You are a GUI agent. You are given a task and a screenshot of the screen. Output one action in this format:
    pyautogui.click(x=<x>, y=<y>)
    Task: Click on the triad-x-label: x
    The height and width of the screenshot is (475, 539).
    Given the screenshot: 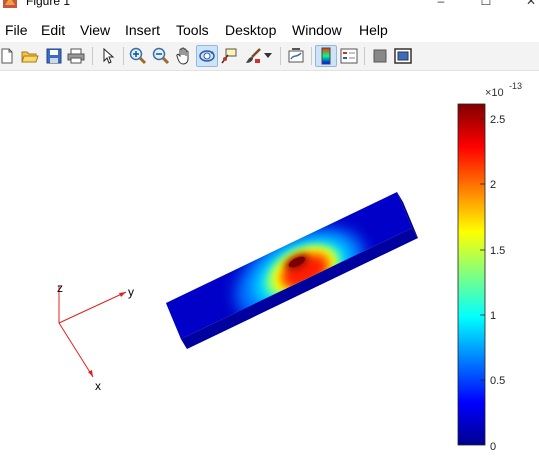 What is the action you would take?
    pyautogui.click(x=98, y=386)
    